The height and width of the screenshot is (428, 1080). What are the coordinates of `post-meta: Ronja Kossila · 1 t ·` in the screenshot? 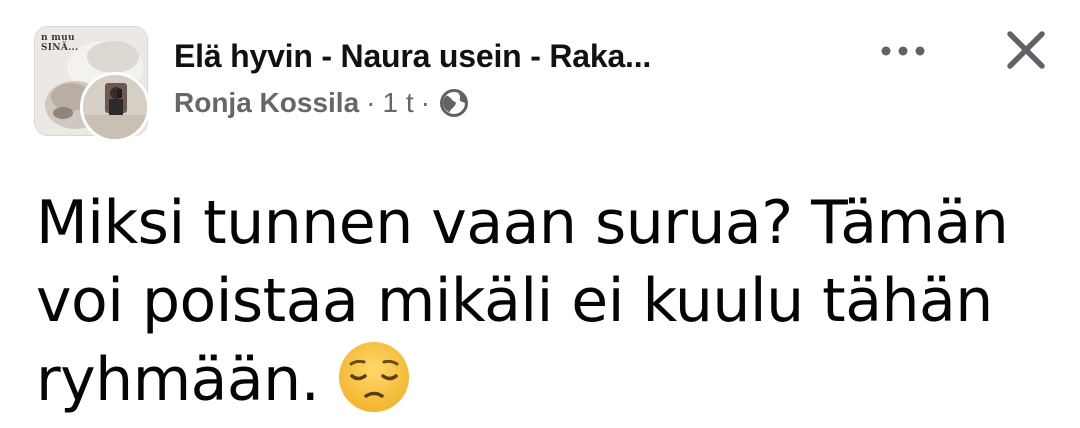 It's located at (412, 103).